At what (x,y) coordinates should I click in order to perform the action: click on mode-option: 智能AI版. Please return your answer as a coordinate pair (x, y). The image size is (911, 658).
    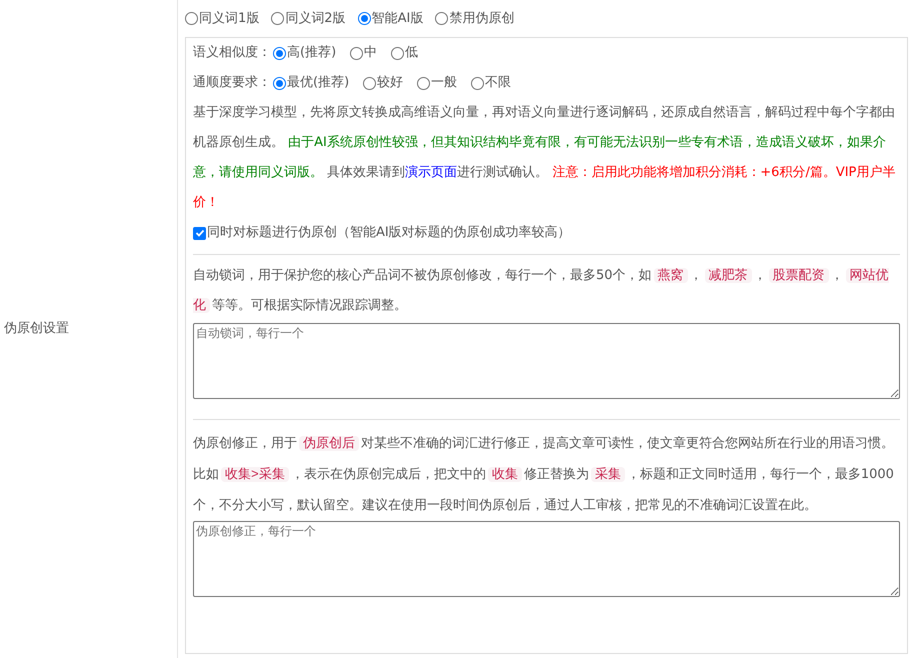
    Looking at the image, I should click on (398, 18).